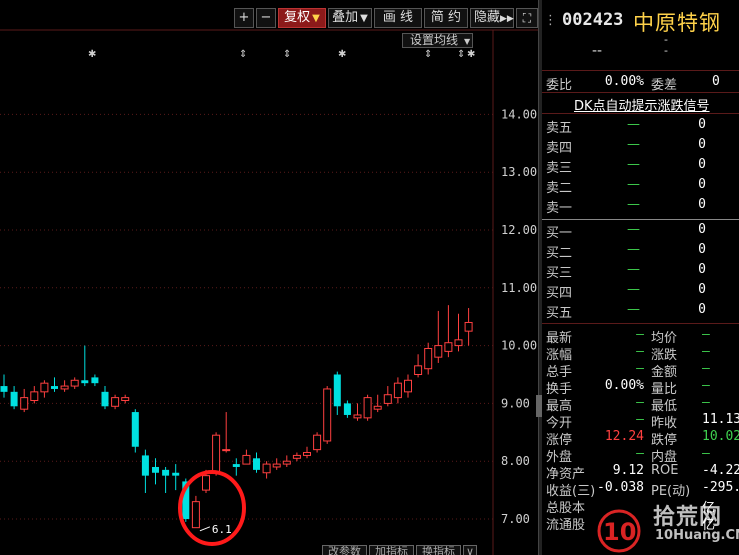 This screenshot has width=739, height=555. I want to click on stat-value: -0.038, so click(620, 487).